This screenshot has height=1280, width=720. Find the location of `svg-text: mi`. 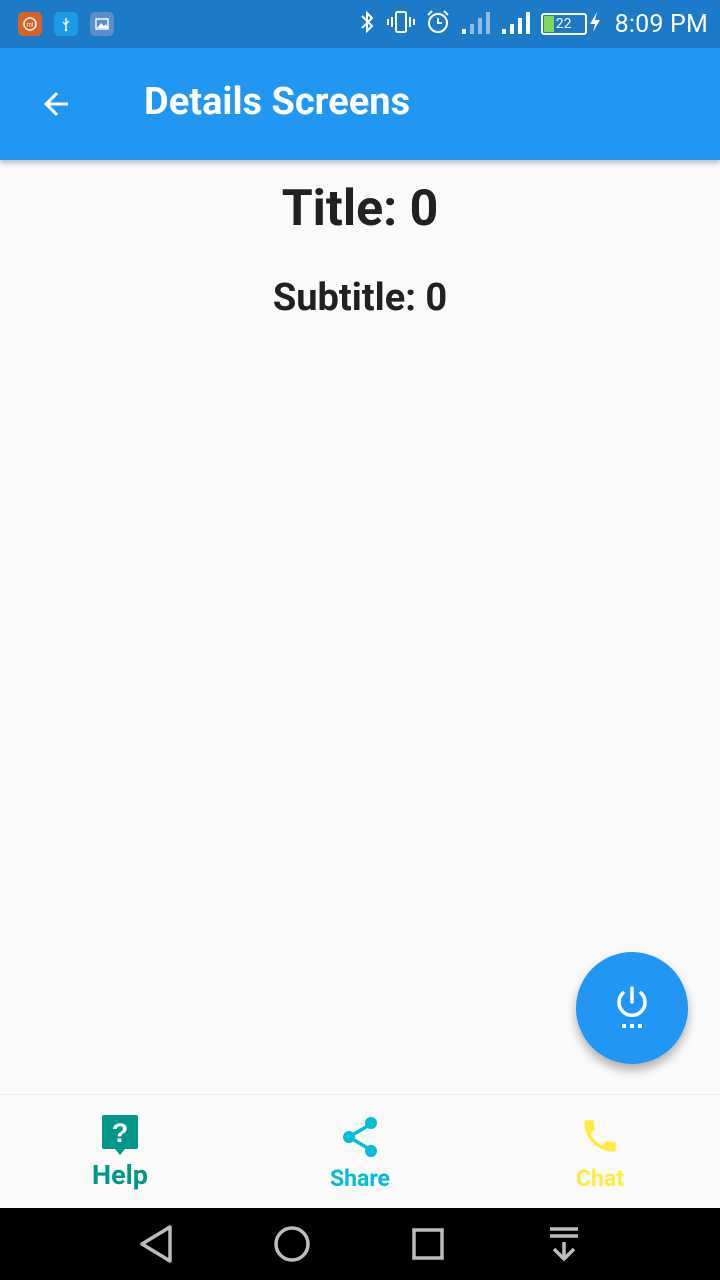

svg-text: mi is located at coordinates (30, 26).